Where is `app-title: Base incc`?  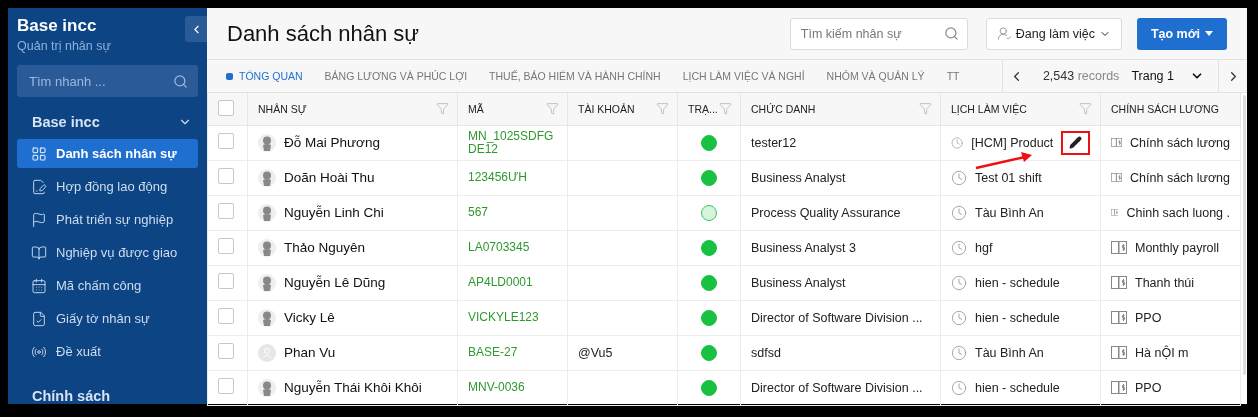 app-title: Base incc is located at coordinates (57, 26).